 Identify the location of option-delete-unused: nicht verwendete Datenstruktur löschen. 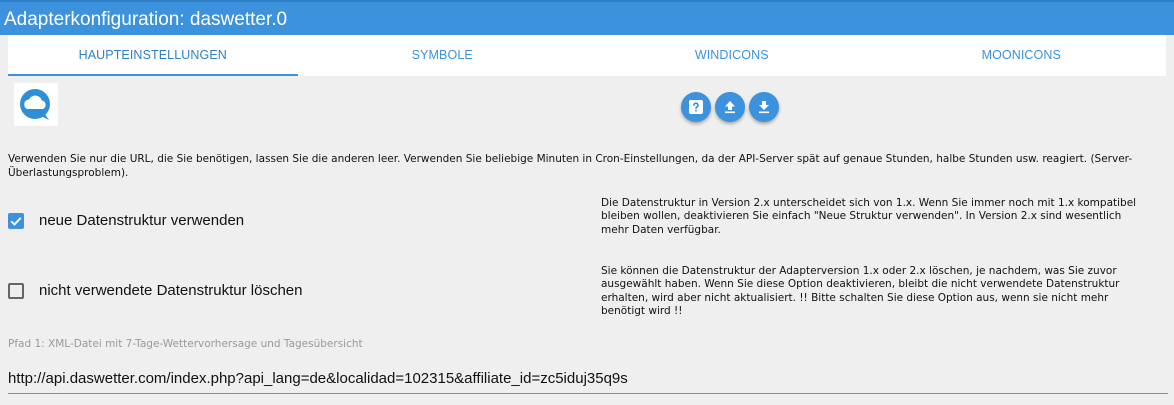
(155, 290).